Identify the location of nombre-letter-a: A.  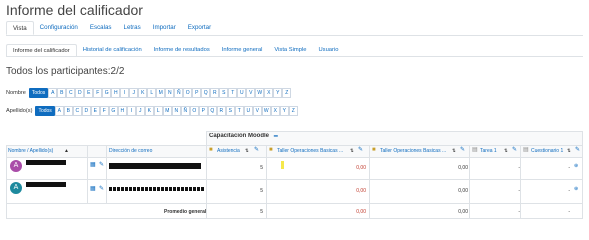
(53, 93).